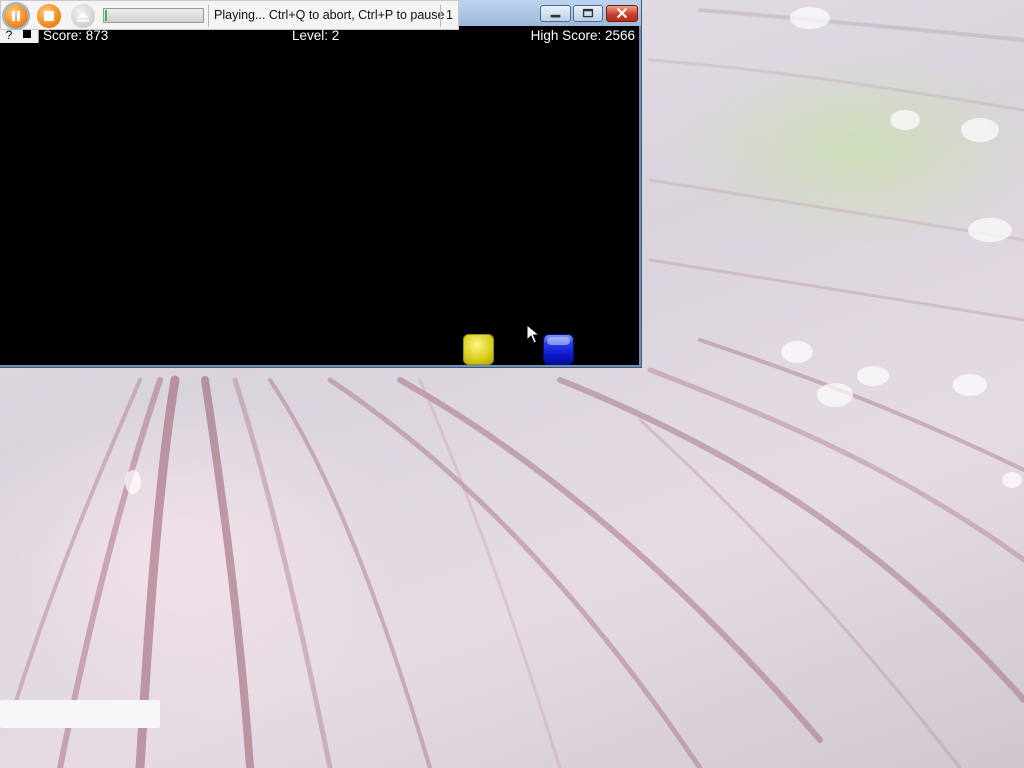 The width and height of the screenshot is (1024, 768). I want to click on maximize-button, so click(588, 13).